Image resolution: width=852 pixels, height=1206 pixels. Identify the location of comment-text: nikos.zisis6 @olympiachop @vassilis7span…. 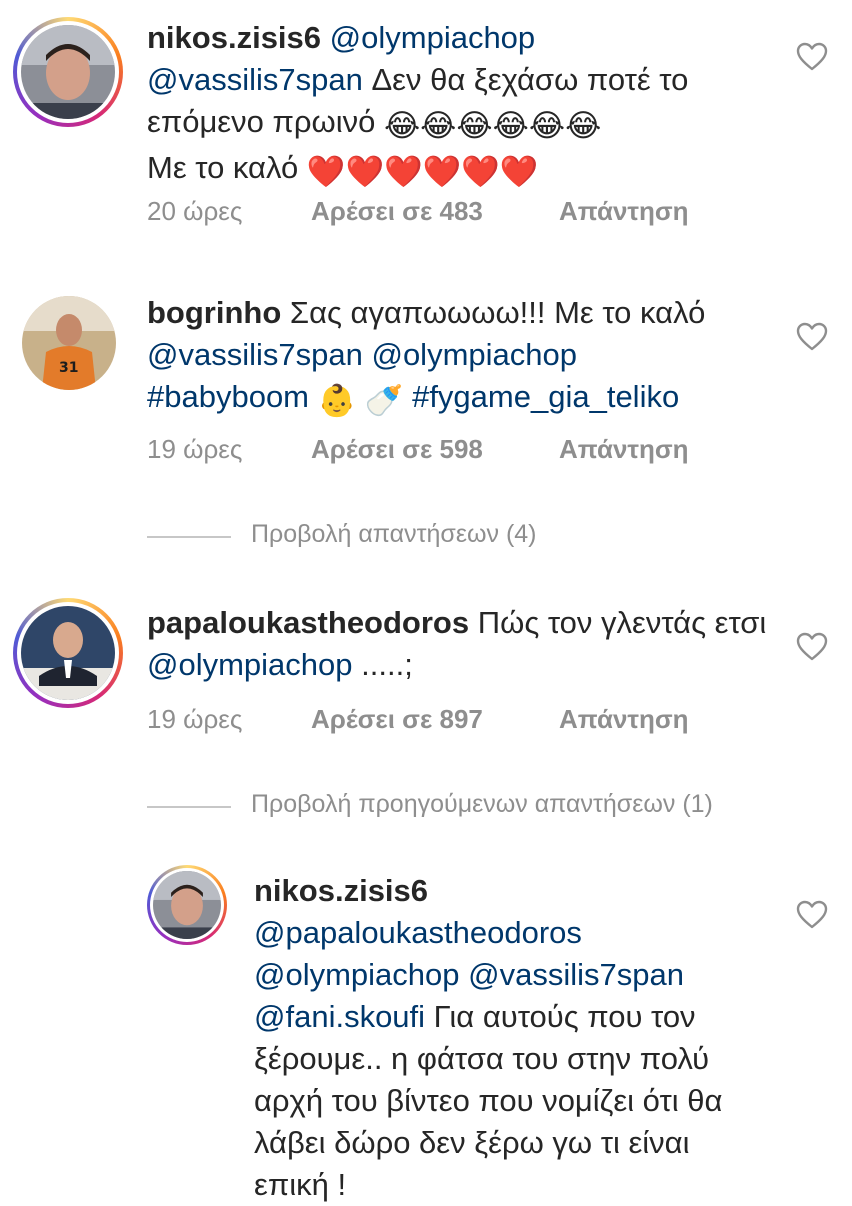
(452, 105).